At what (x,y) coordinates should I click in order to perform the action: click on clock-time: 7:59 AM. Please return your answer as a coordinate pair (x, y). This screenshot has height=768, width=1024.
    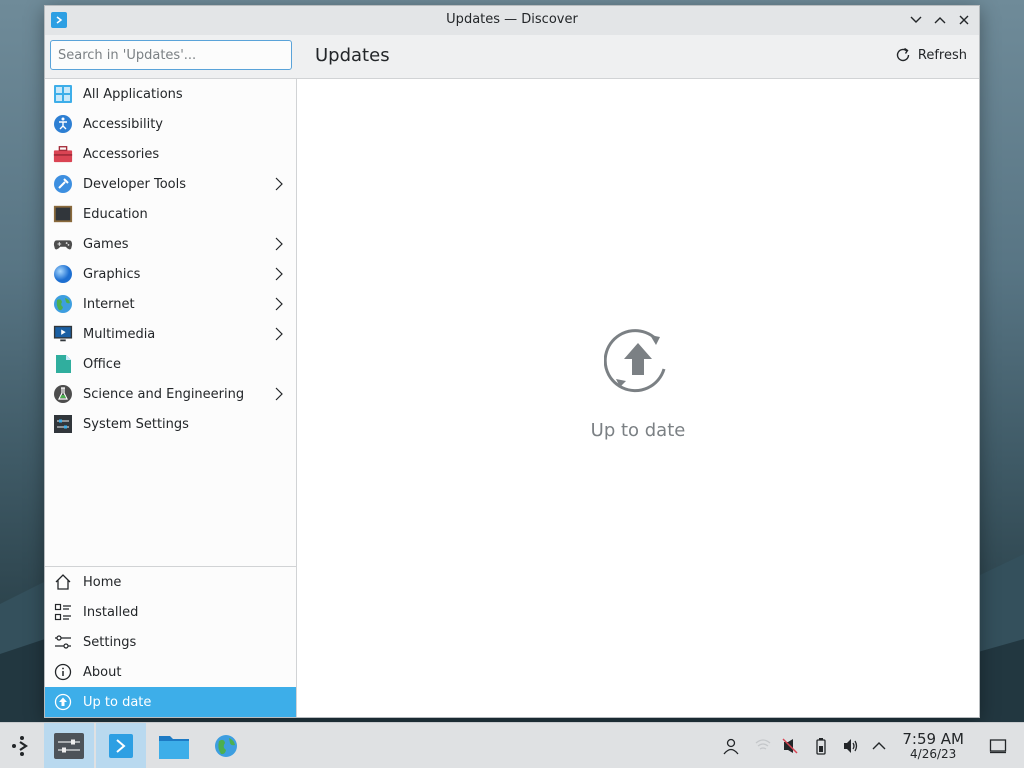
    Looking at the image, I should click on (933, 739).